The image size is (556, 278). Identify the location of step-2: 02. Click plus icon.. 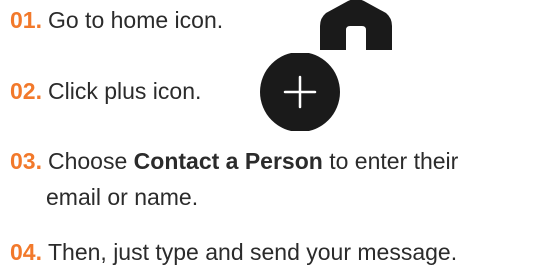
(105, 91).